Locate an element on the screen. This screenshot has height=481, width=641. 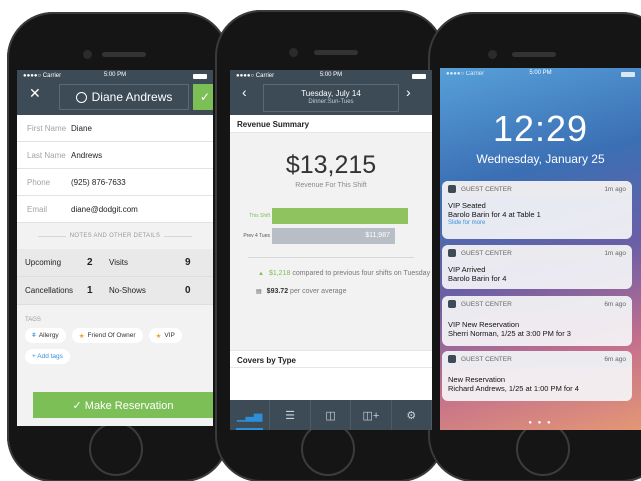
stats-row: Cancellations 1 No-Shows 0 is located at coordinates (115, 291).